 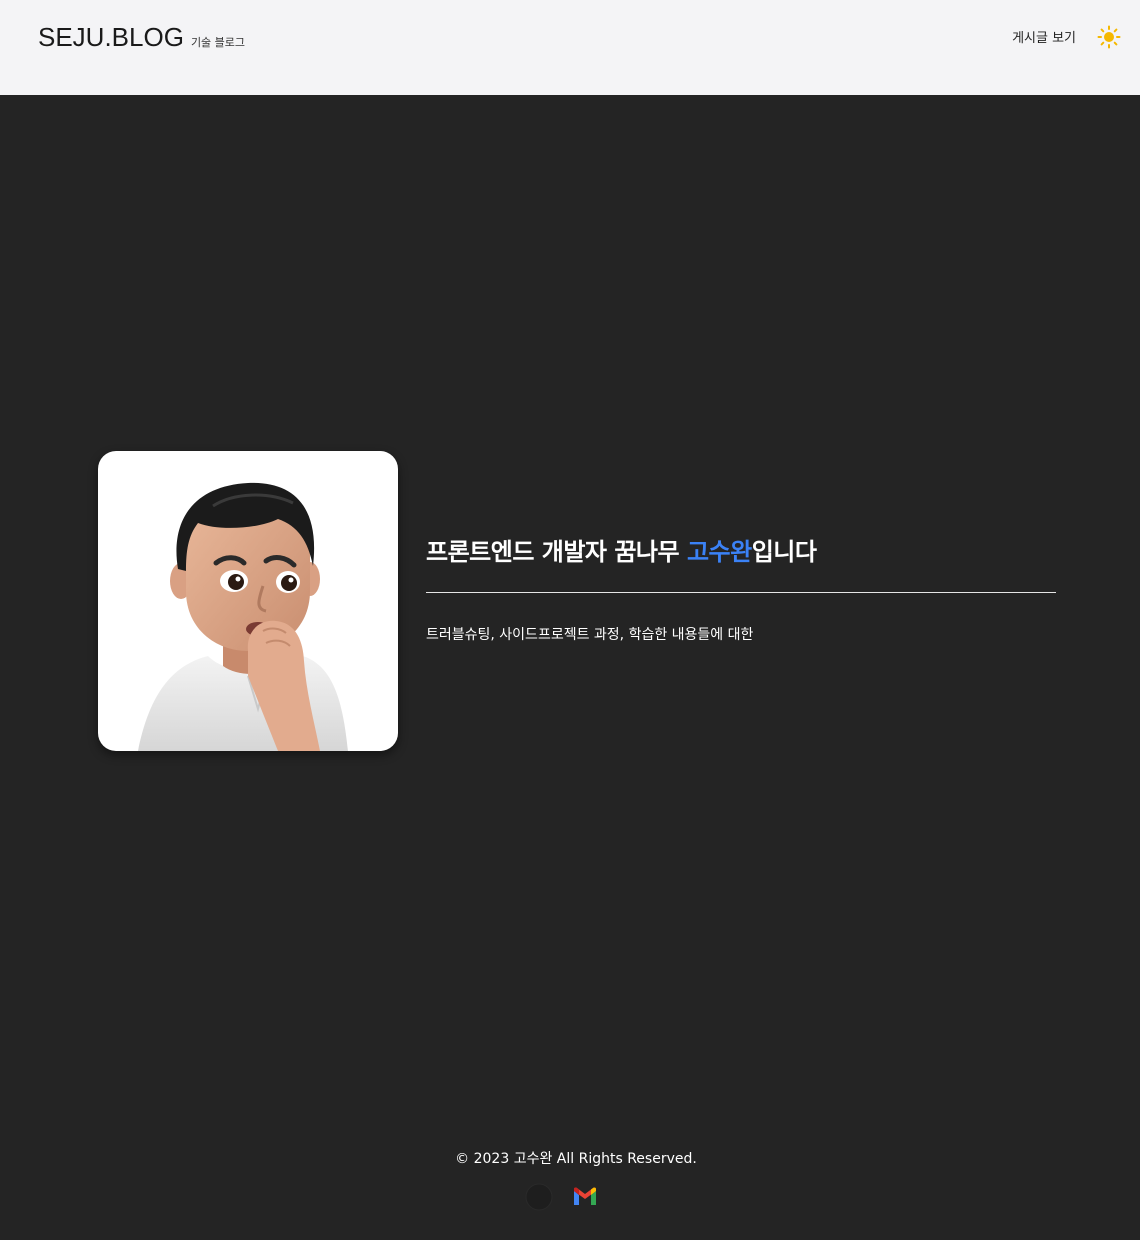 I want to click on footer-social-links, so click(x=562, y=1197).